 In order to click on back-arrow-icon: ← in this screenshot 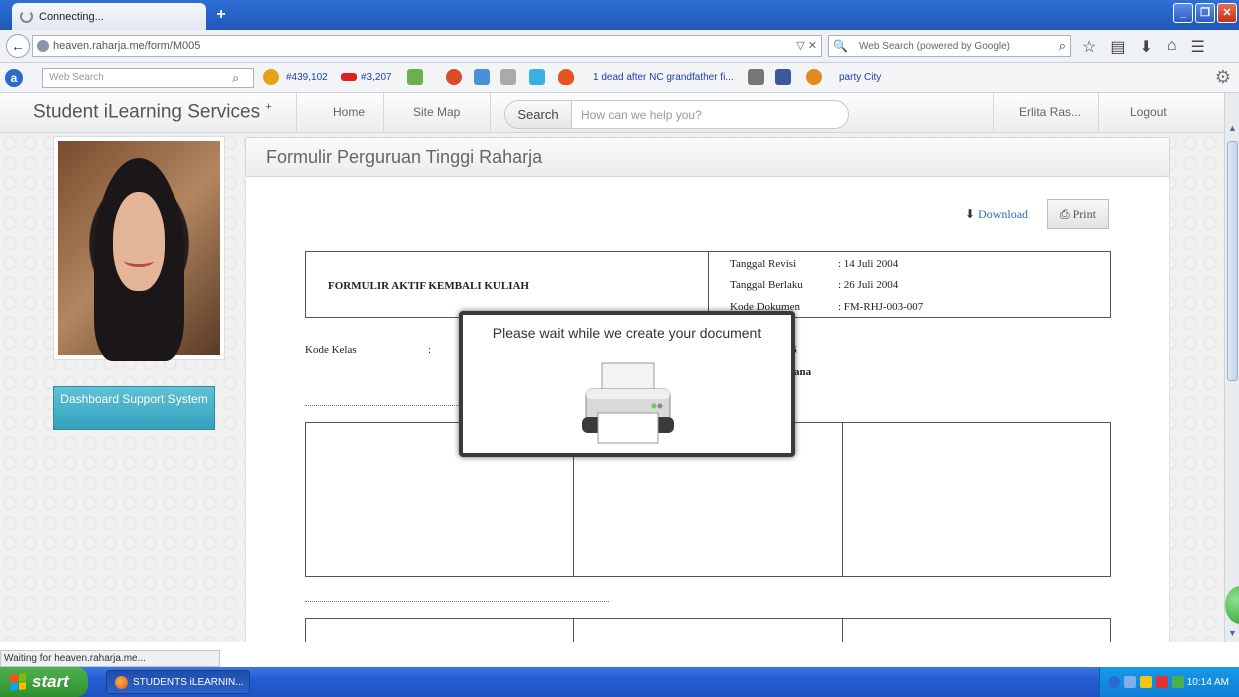, I will do `click(18, 46)`.